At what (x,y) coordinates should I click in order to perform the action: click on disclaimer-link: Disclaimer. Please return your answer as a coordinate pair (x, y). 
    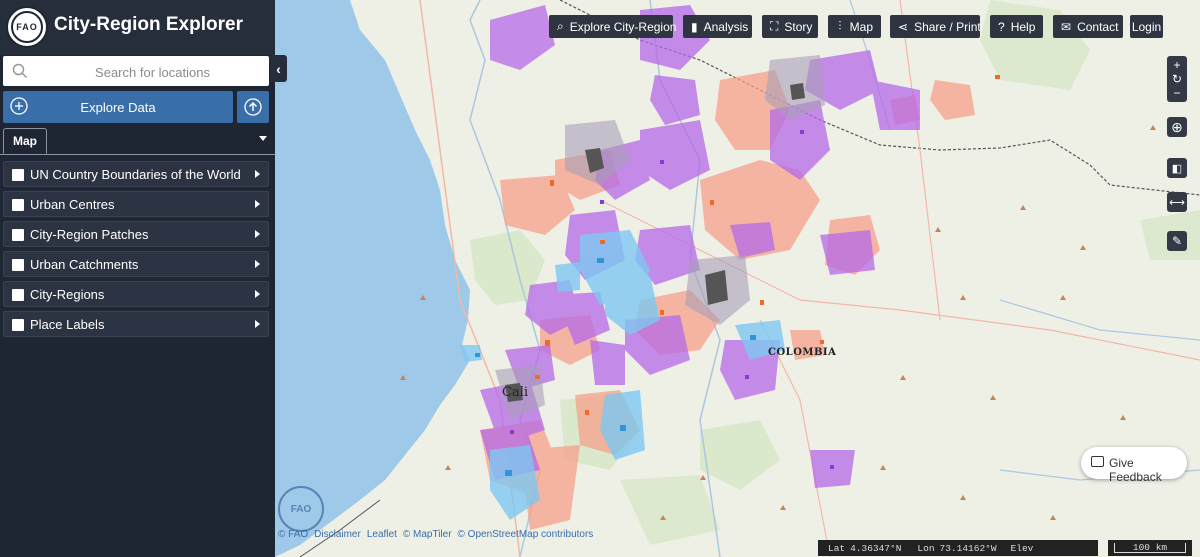
    Looking at the image, I should click on (337, 534).